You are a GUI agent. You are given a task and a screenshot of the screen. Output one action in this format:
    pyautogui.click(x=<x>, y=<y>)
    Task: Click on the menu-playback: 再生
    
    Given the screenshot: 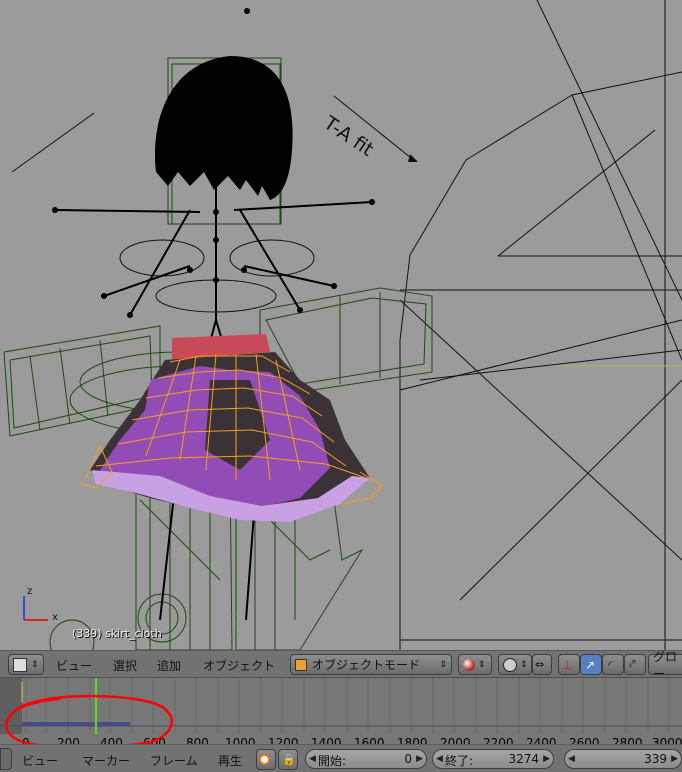 What is the action you would take?
    pyautogui.click(x=230, y=760)
    